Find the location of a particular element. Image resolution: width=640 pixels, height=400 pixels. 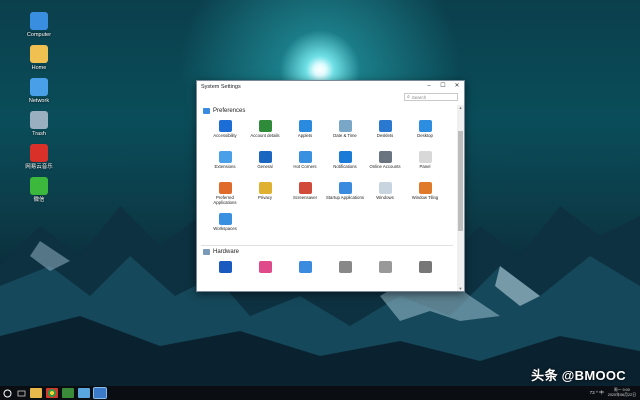

notifications-icon is located at coordinates (345, 157).